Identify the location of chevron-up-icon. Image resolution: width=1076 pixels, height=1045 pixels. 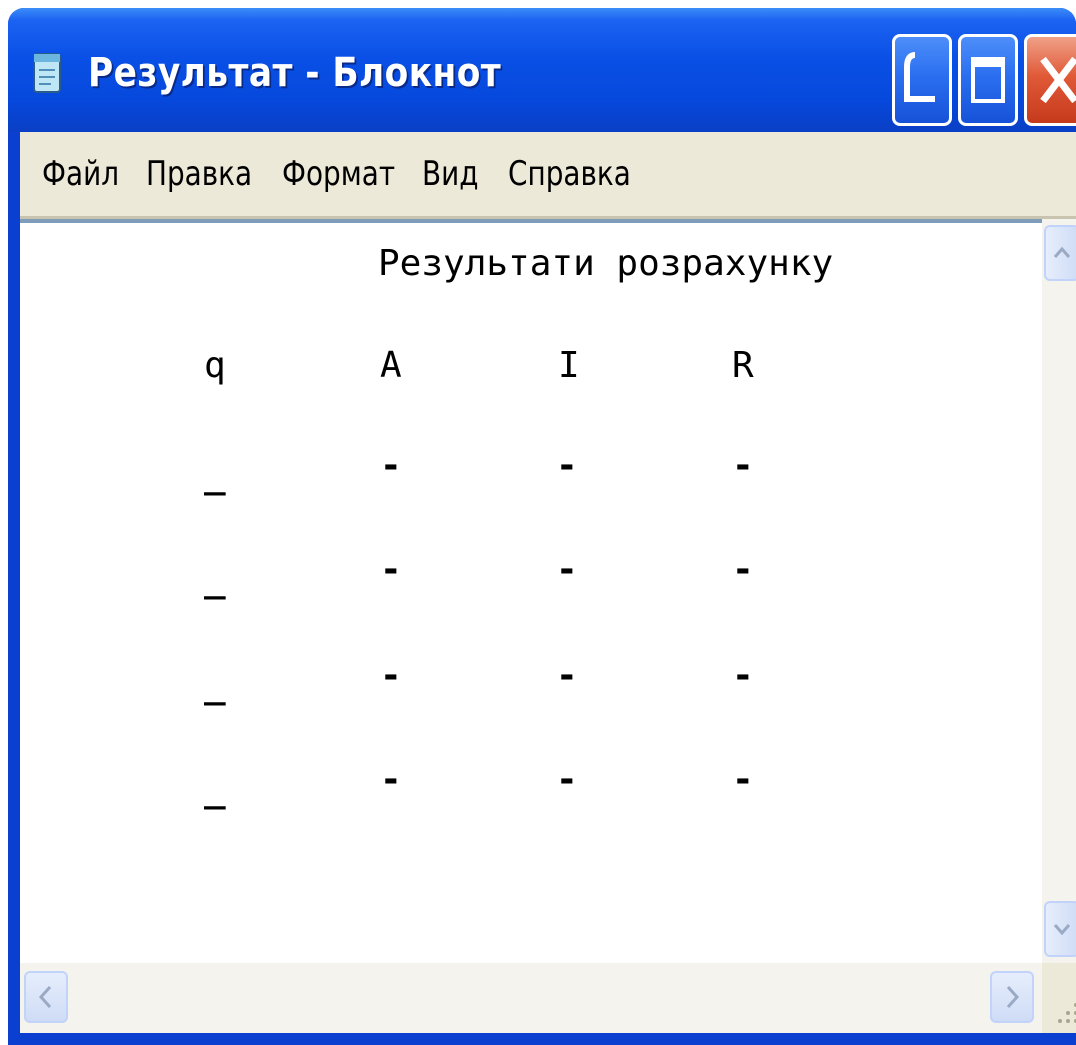
(1062, 252).